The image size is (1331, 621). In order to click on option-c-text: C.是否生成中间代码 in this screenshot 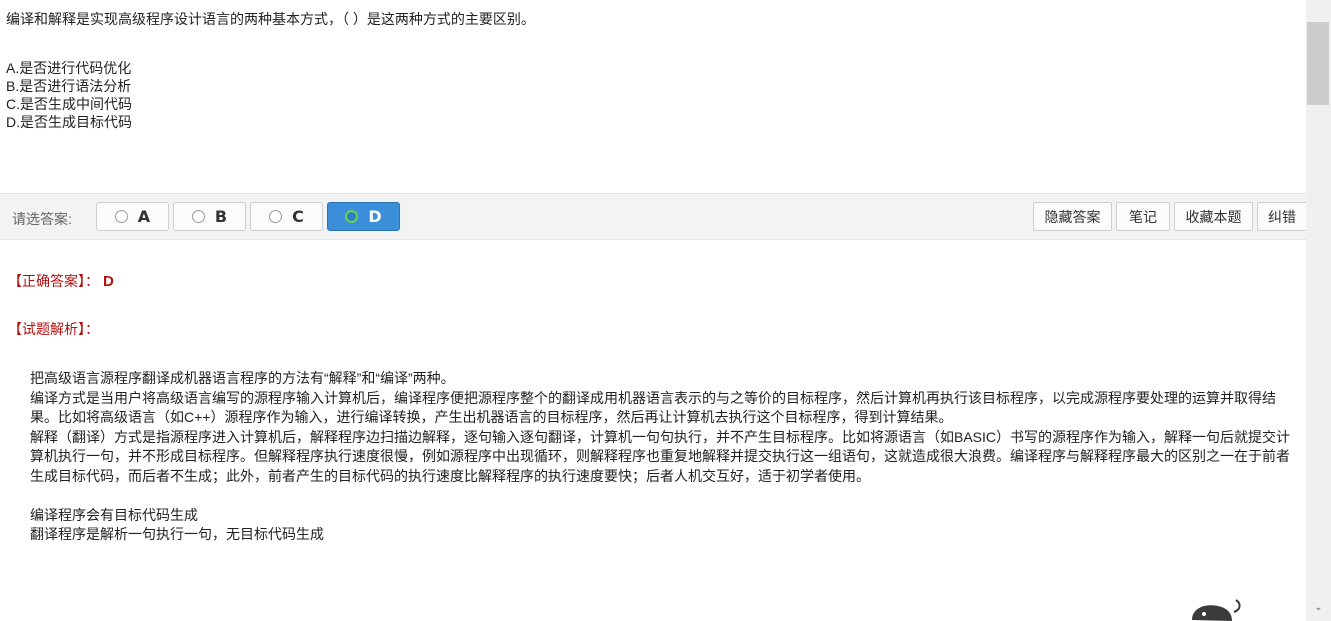, I will do `click(69, 104)`.